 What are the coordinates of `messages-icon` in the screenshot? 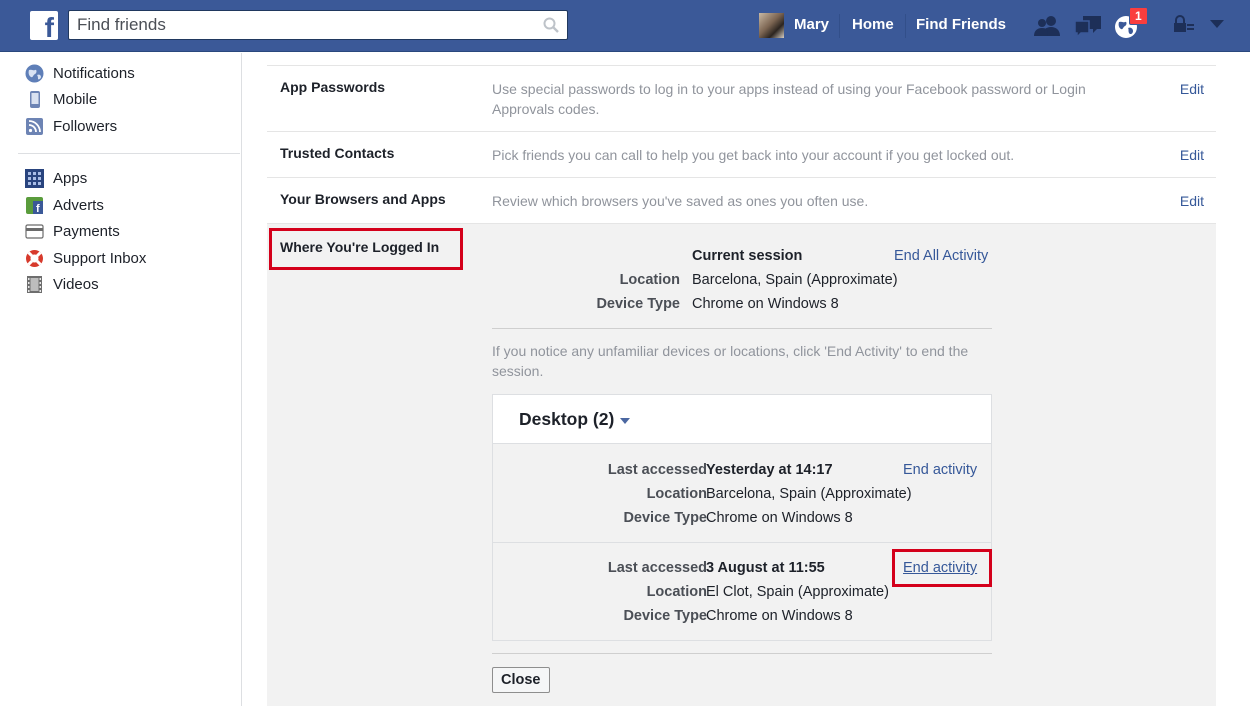 It's located at (1088, 26).